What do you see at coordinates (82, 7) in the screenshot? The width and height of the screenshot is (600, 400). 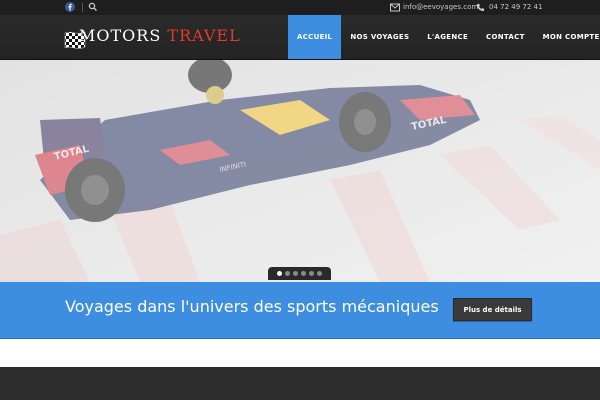 I see `topbar-divider` at bounding box center [82, 7].